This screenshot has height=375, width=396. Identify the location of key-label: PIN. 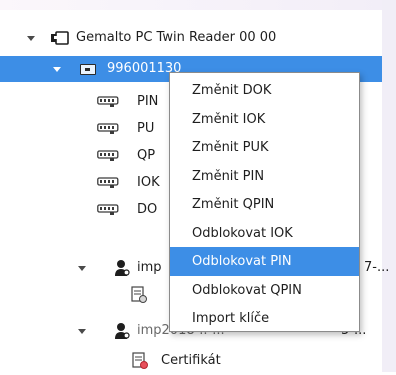
(148, 101).